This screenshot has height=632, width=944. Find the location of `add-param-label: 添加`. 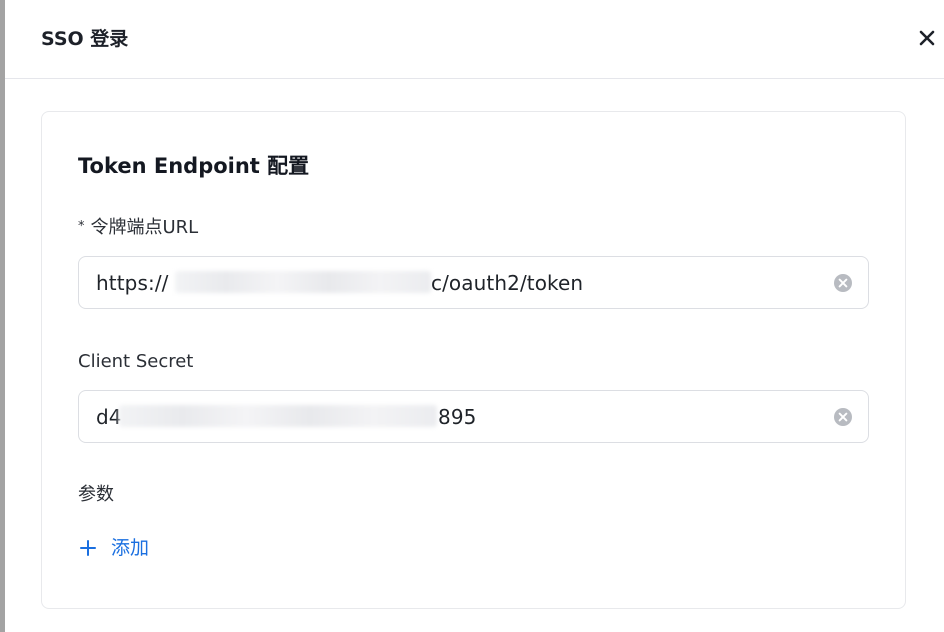

add-param-label: 添加 is located at coordinates (130, 548).